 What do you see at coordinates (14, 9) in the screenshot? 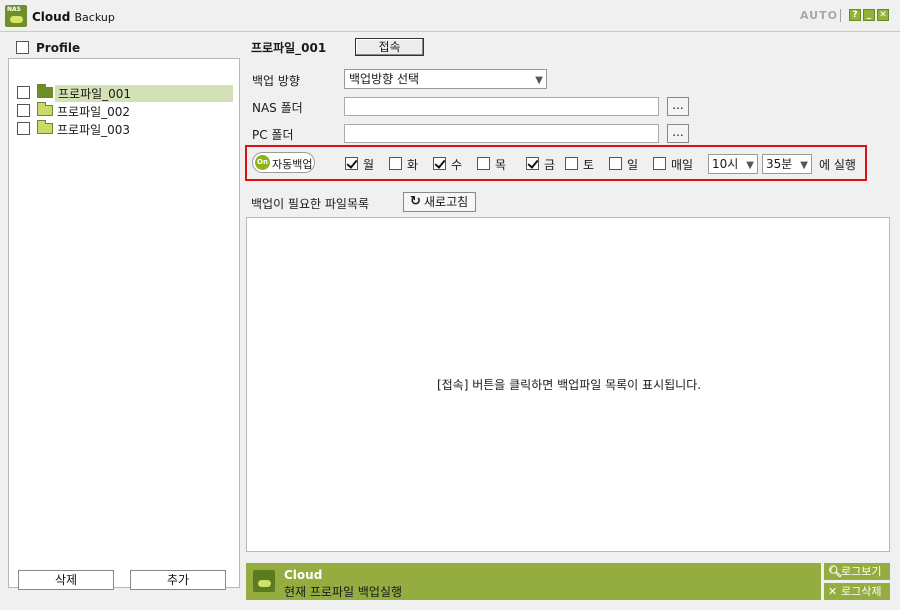
I see `logo-text: NAS` at bounding box center [14, 9].